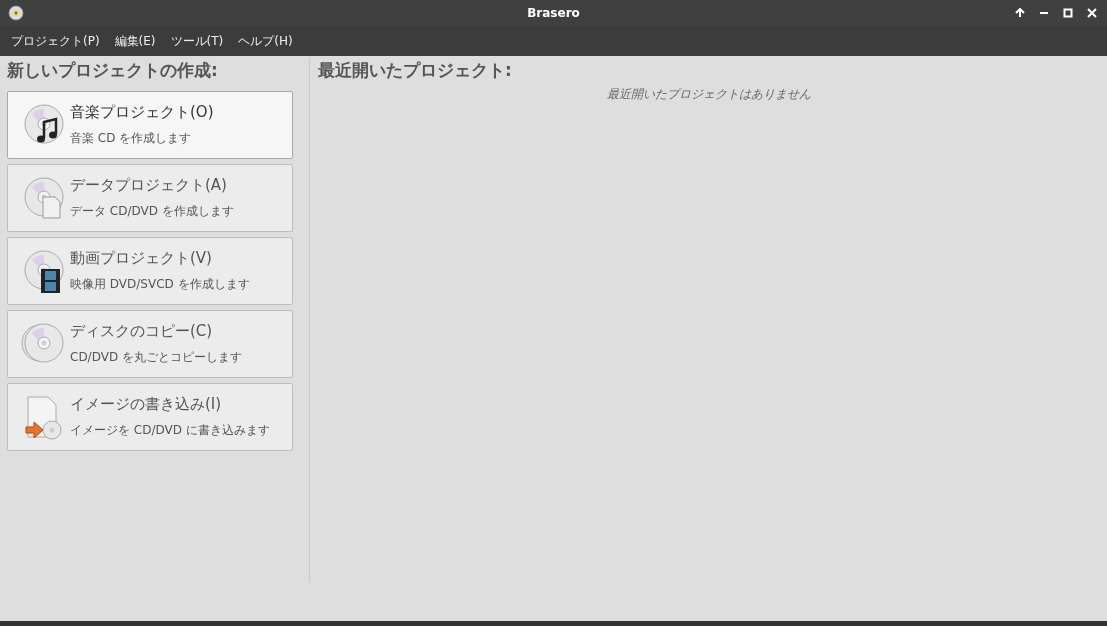  Describe the element at coordinates (113, 70) in the screenshot. I see `section-heading: 新しいプロジェクトの作成:` at that location.